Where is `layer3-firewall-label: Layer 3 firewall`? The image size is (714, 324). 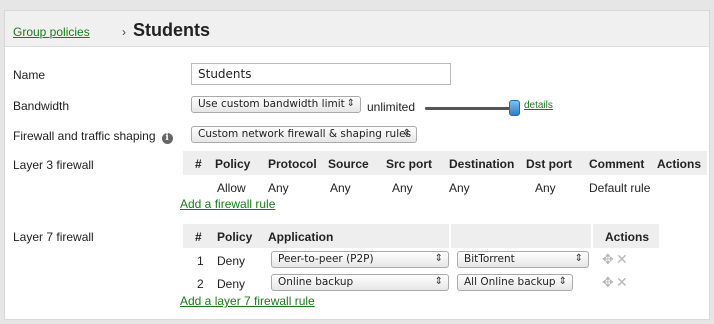 layer3-firewall-label: Layer 3 firewall is located at coordinates (53, 165).